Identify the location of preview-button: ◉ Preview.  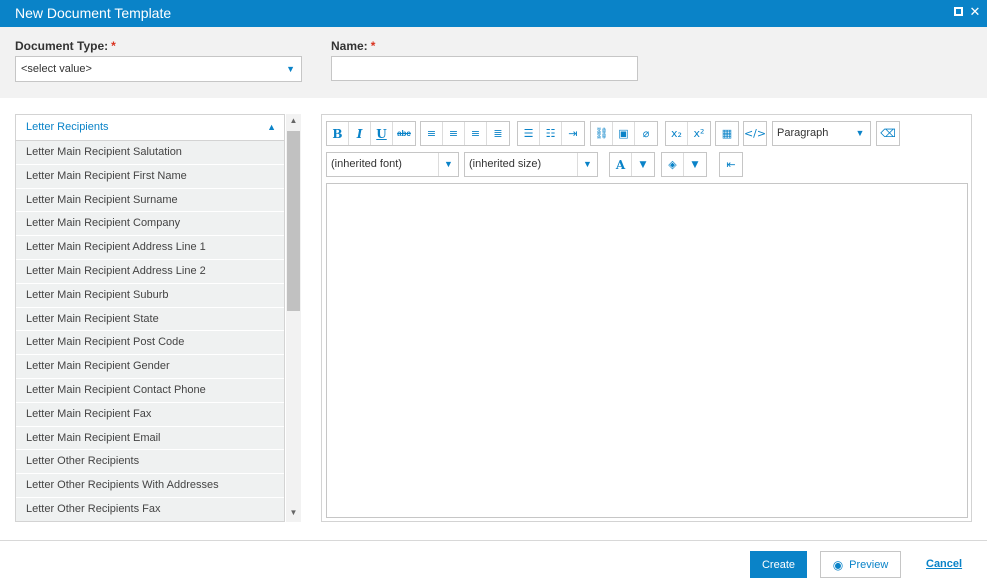
(860, 564).